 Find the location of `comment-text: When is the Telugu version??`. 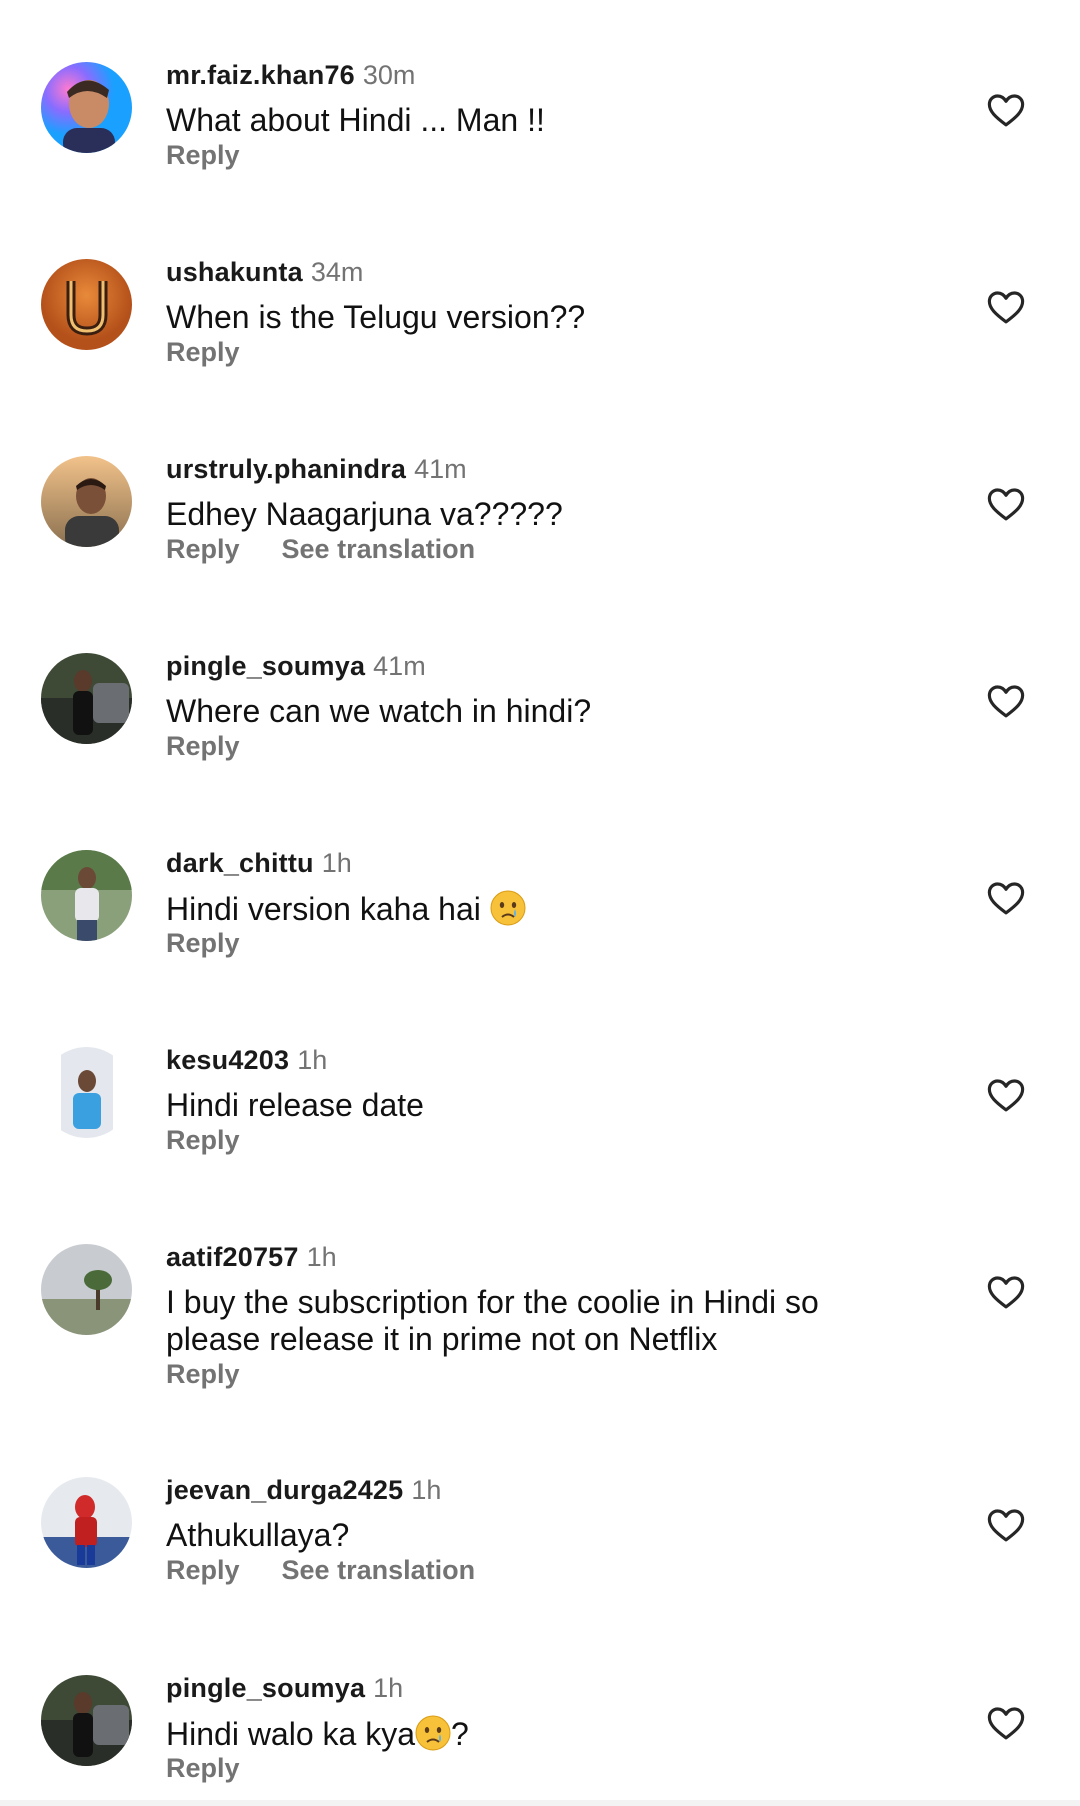

comment-text: When is the Telugu version?? is located at coordinates (376, 317).